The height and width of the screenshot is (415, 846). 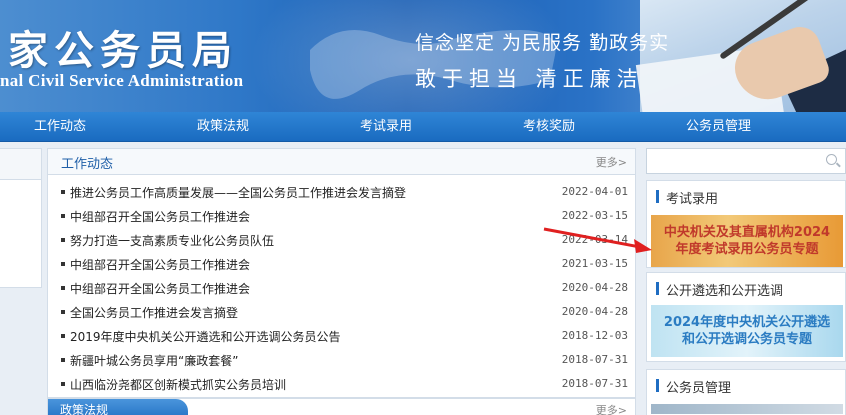 What do you see at coordinates (178, 384) in the screenshot?
I see `news-item-title: 山西临汾尧都区创新模式抓实公务员培训` at bounding box center [178, 384].